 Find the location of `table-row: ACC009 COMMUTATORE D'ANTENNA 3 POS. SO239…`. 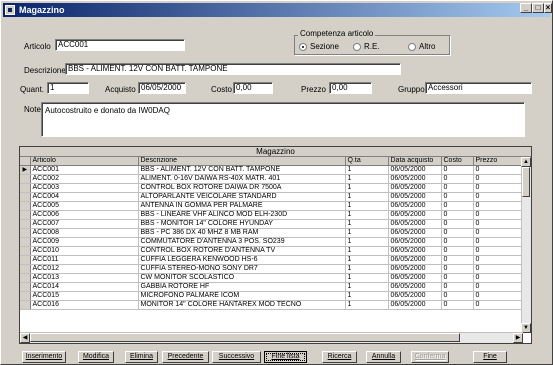

table-row: ACC009 COMMUTATORE D'ANTENNA 3 POS. SO239… is located at coordinates (272, 242).